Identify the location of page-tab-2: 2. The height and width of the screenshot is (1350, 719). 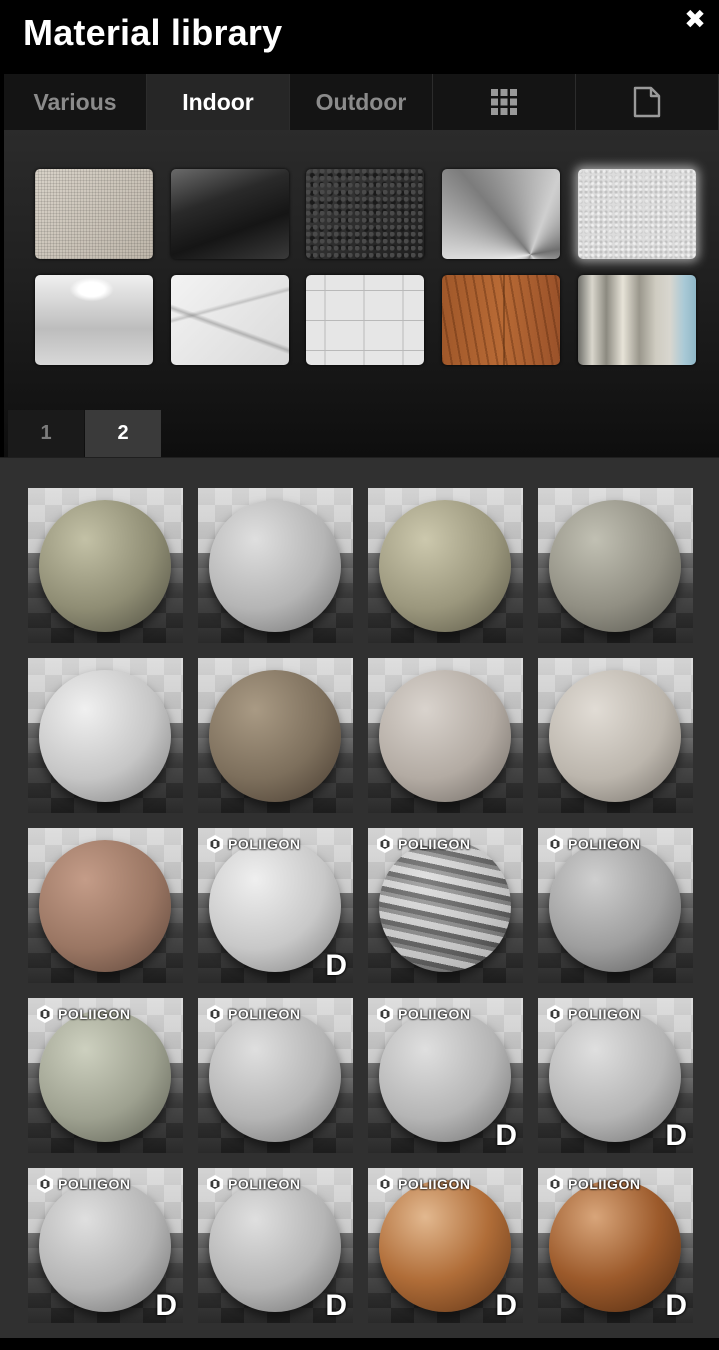
(123, 433).